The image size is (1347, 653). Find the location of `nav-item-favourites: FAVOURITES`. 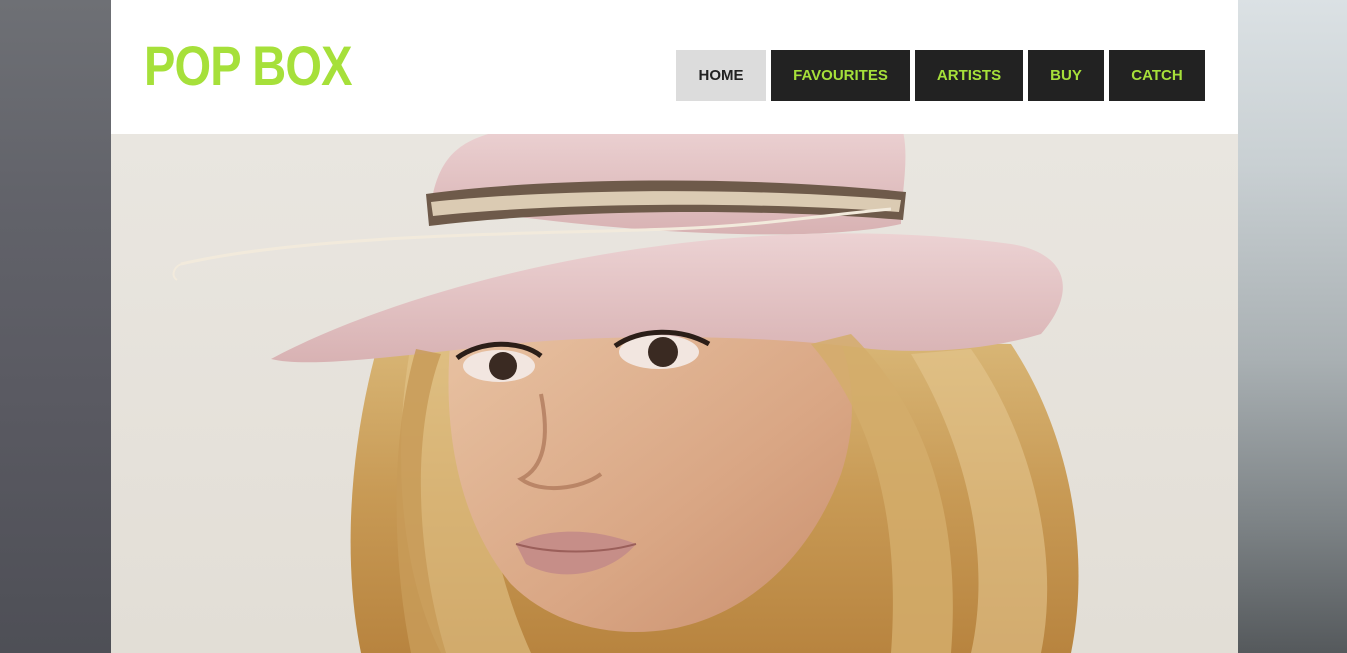

nav-item-favourites: FAVOURITES is located at coordinates (840, 75).